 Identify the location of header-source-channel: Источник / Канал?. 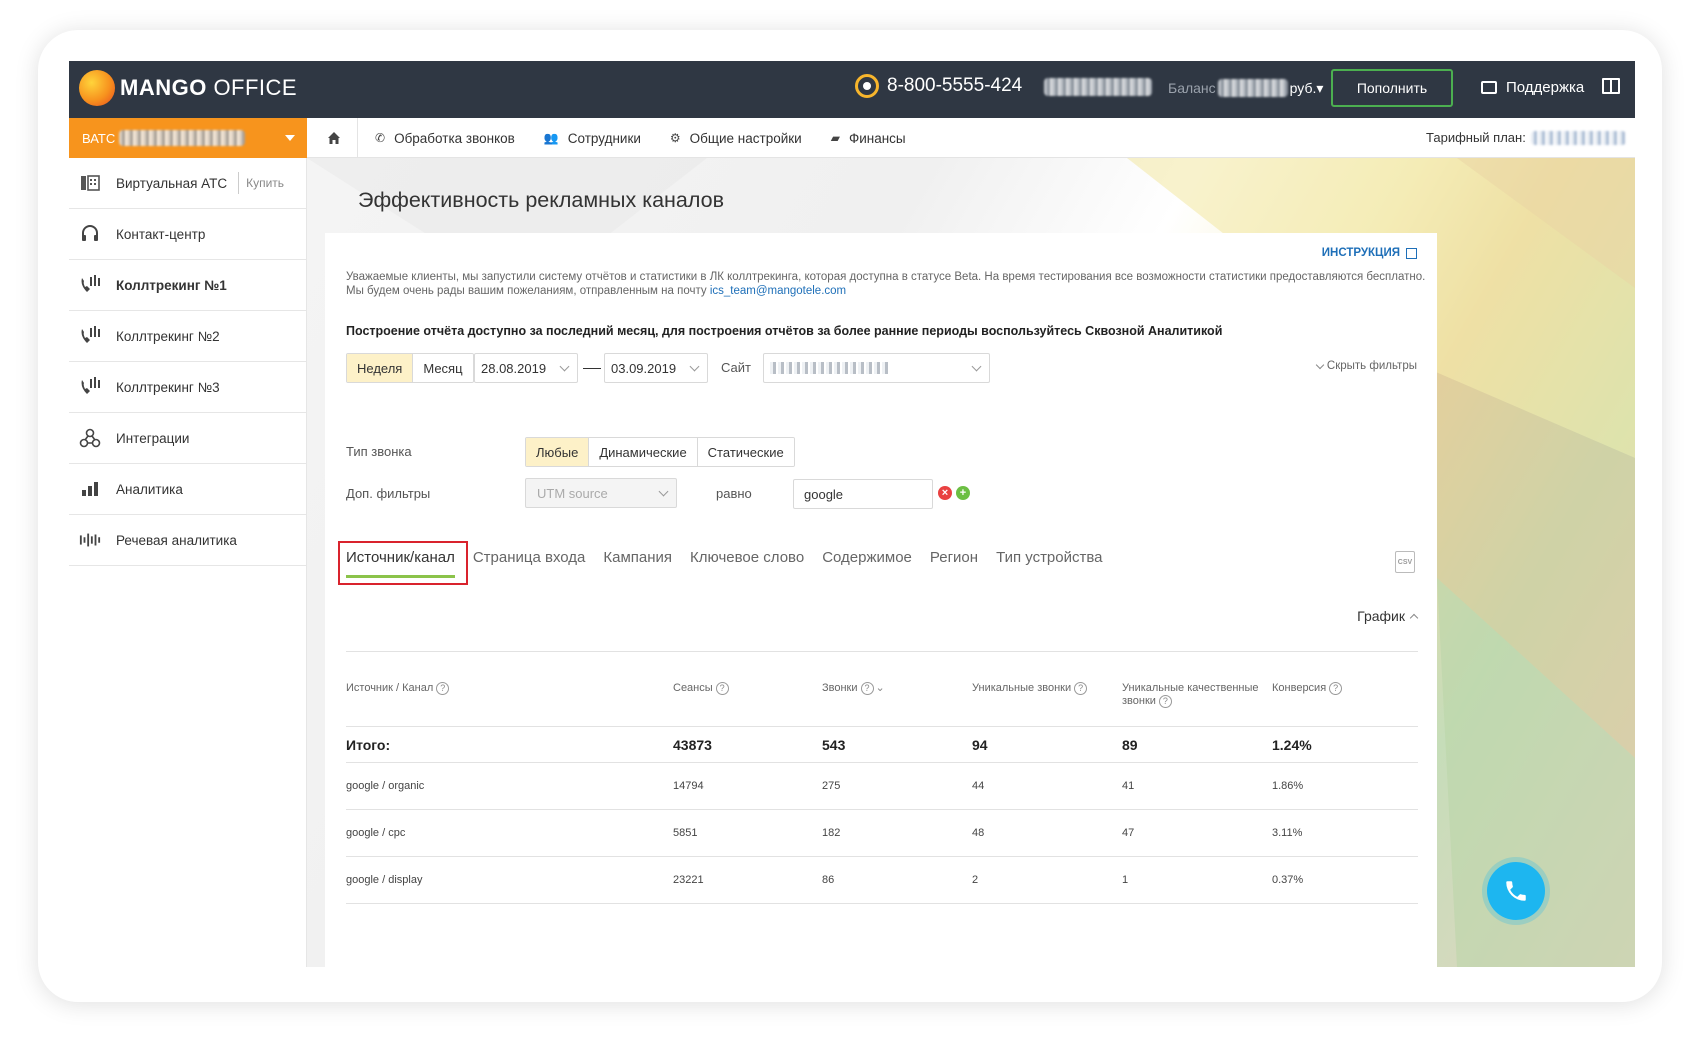
(398, 688).